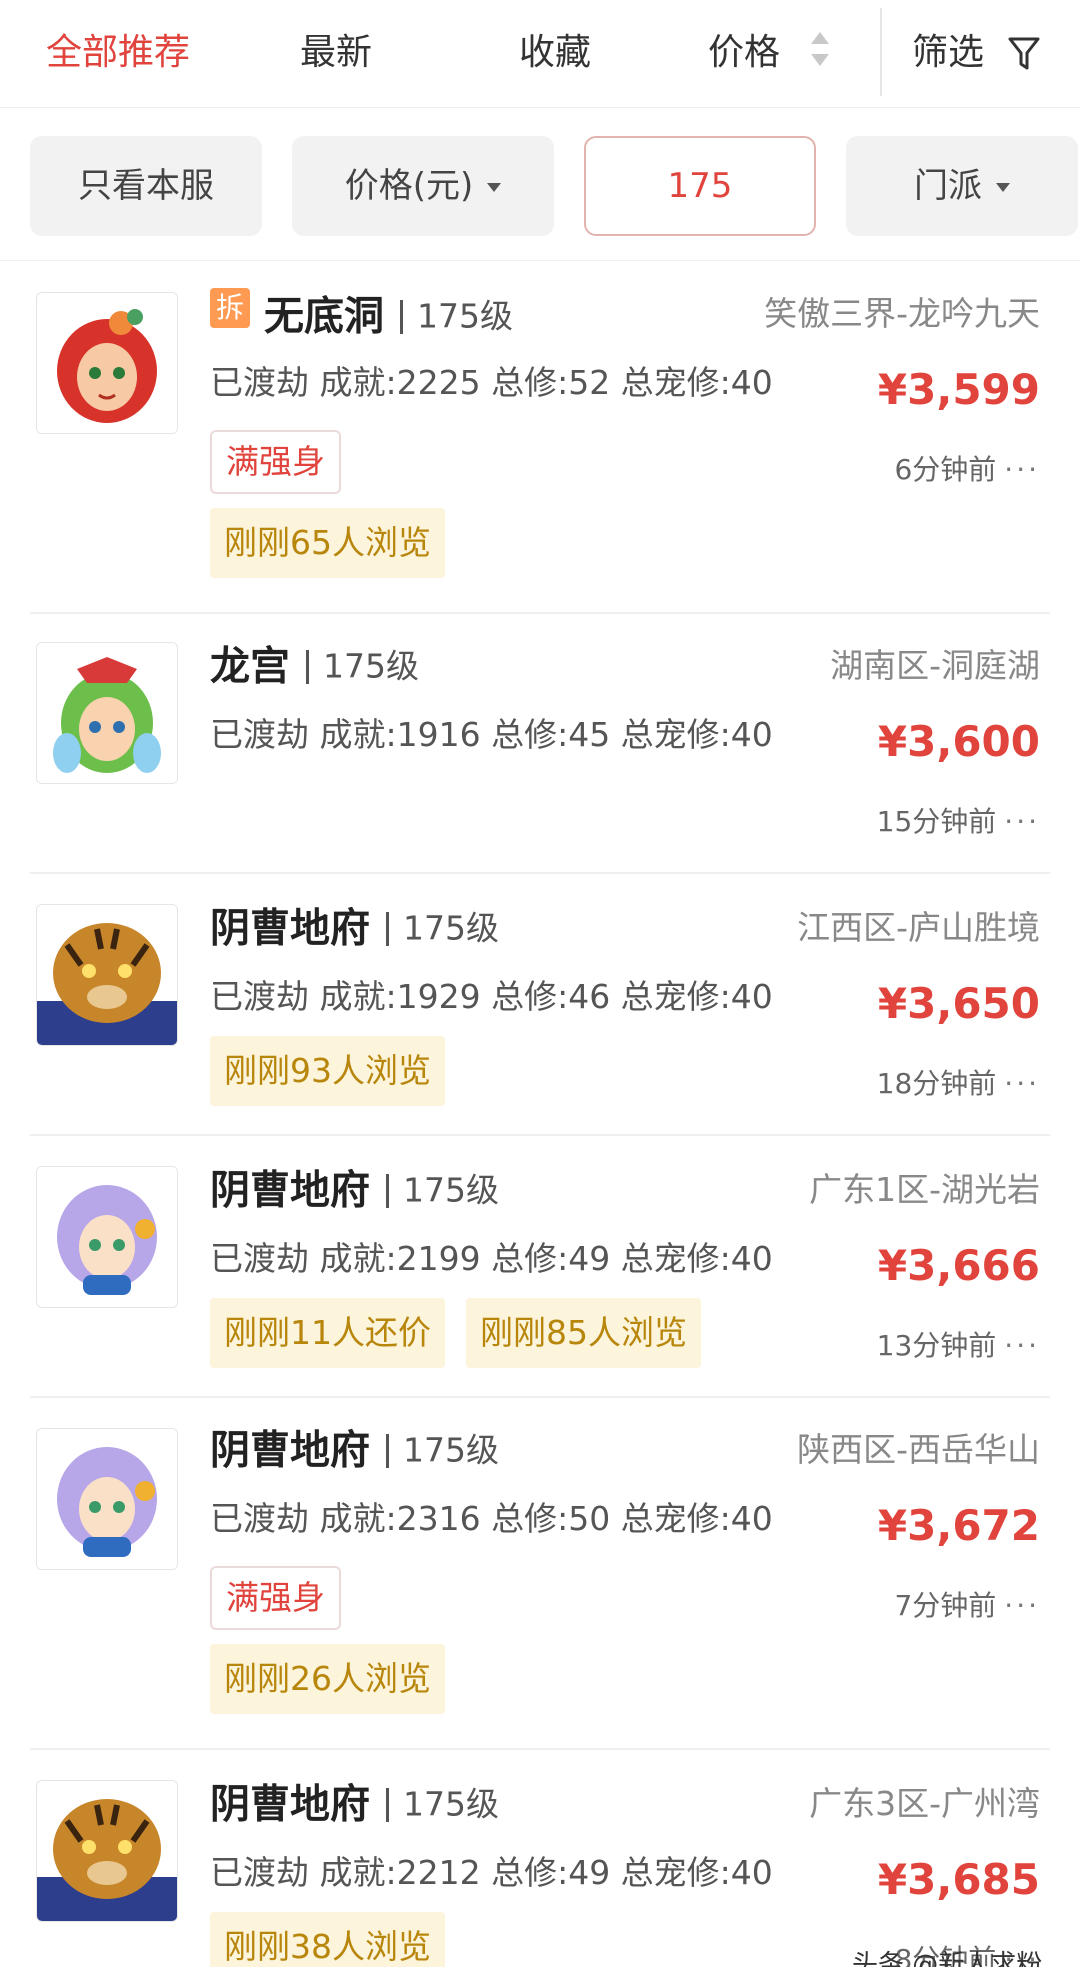 This screenshot has height=1967, width=1080. Describe the element at coordinates (583, 1333) in the screenshot. I see `tag-views: 刚刚85人浏览` at that location.